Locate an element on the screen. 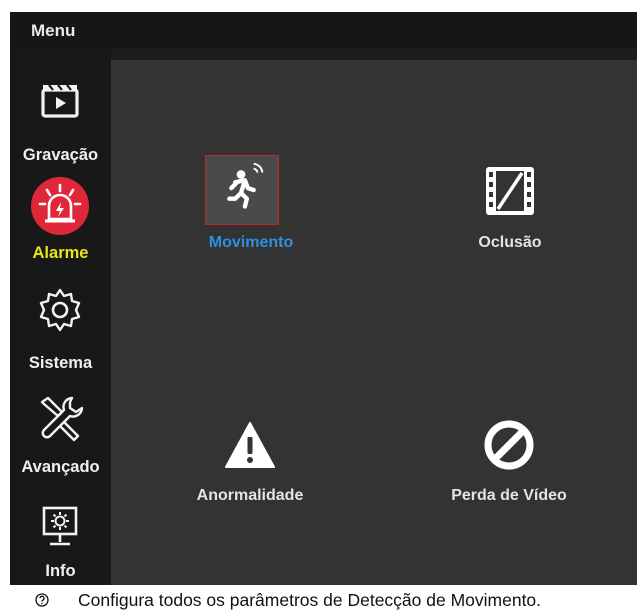 Image resolution: width=637 pixels, height=611 pixels. window-title: Menu is located at coordinates (53, 30).